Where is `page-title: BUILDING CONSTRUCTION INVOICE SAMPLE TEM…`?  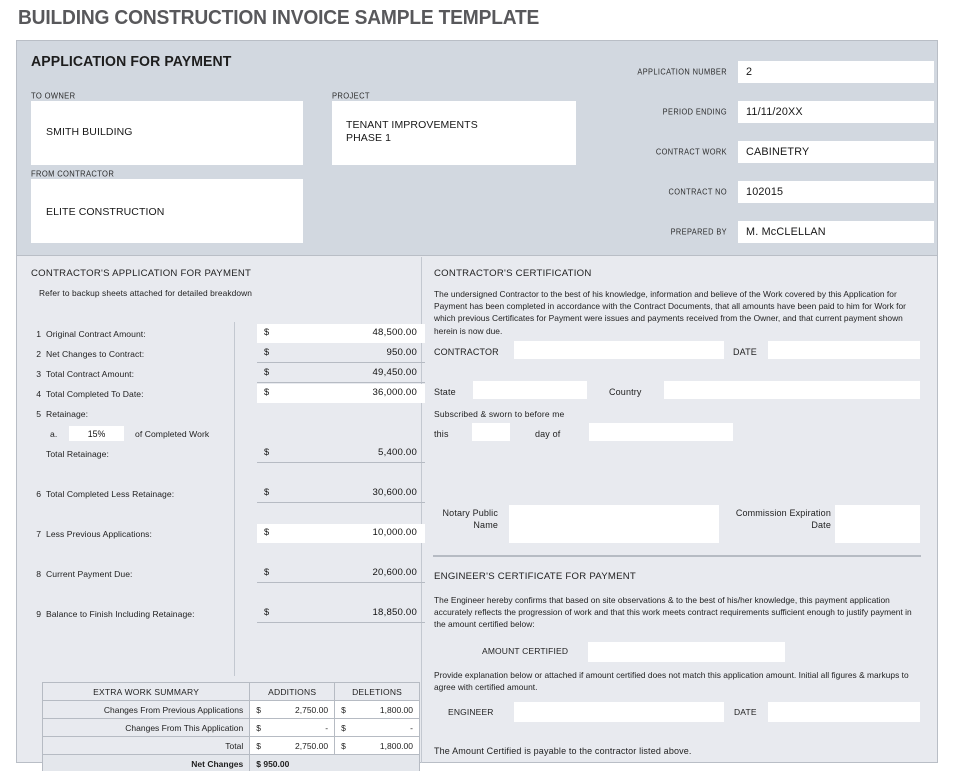 page-title: BUILDING CONSTRUCTION INVOICE SAMPLE TEM… is located at coordinates (279, 18).